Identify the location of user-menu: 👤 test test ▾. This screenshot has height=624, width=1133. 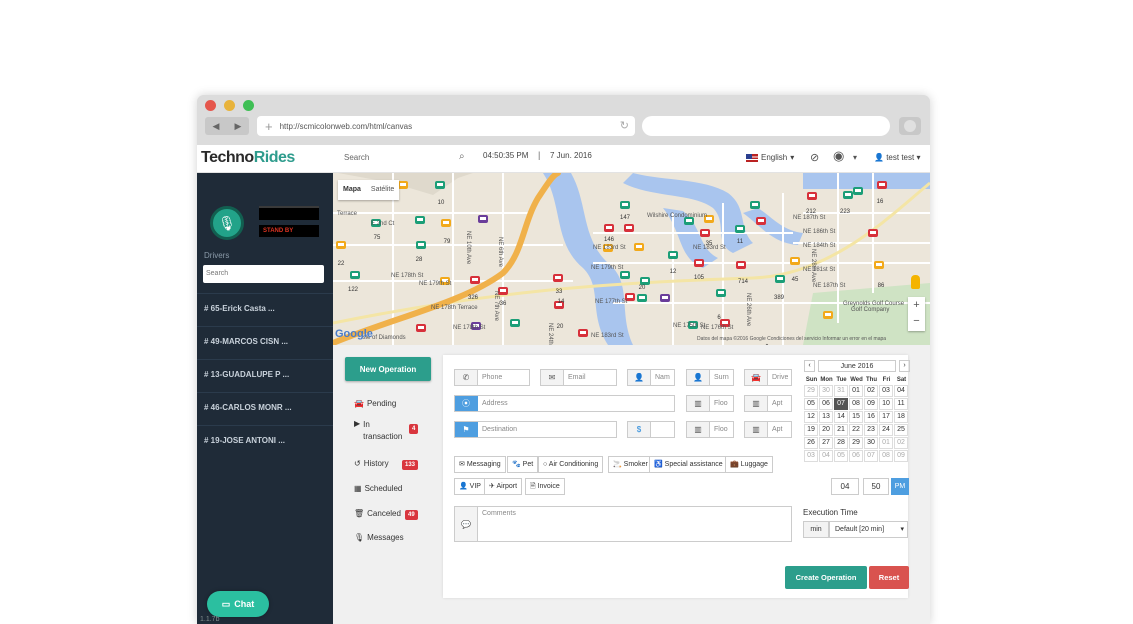
(897, 157).